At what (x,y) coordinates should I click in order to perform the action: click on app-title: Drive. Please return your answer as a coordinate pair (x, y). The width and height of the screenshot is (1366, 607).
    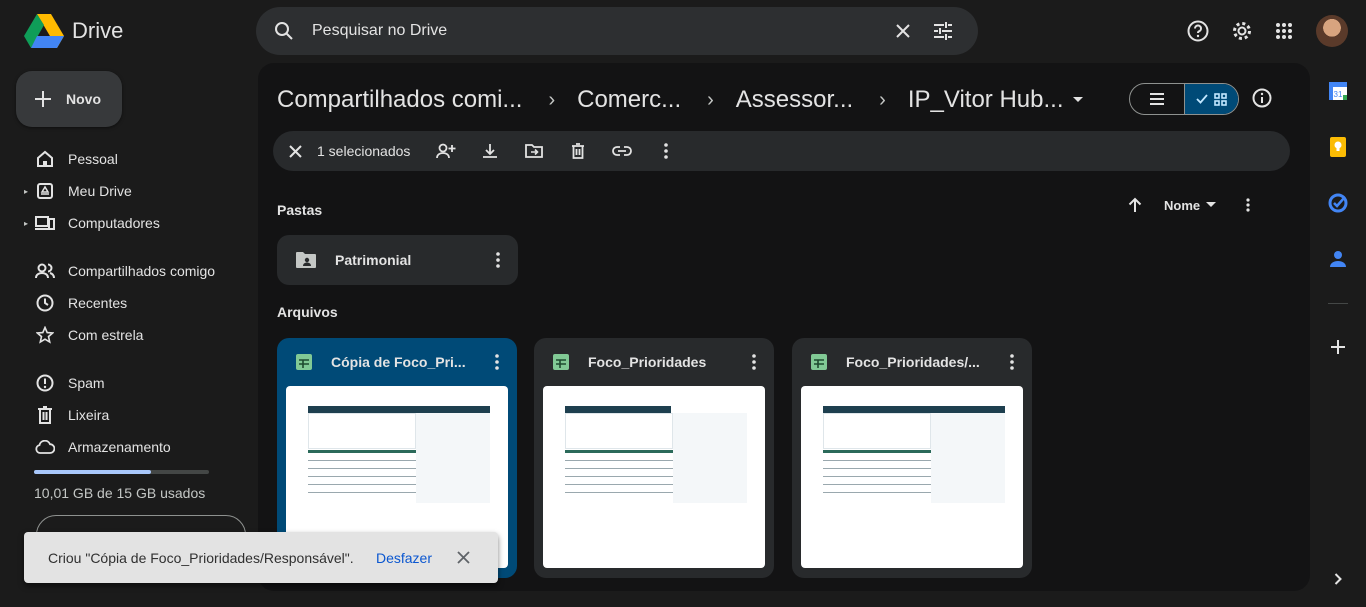
    Looking at the image, I should click on (98, 30).